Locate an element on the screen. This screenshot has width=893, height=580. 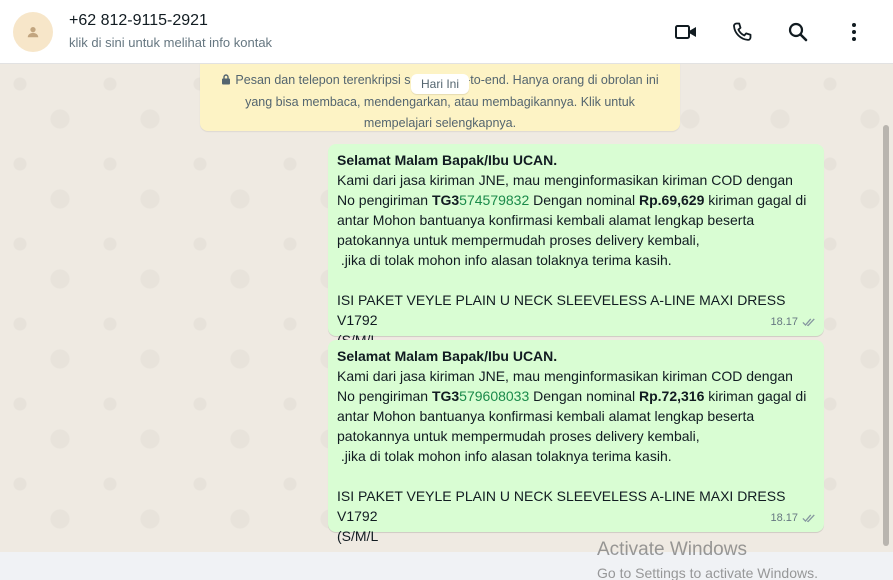
tracking-number-link: 579608033 is located at coordinates (494, 396).